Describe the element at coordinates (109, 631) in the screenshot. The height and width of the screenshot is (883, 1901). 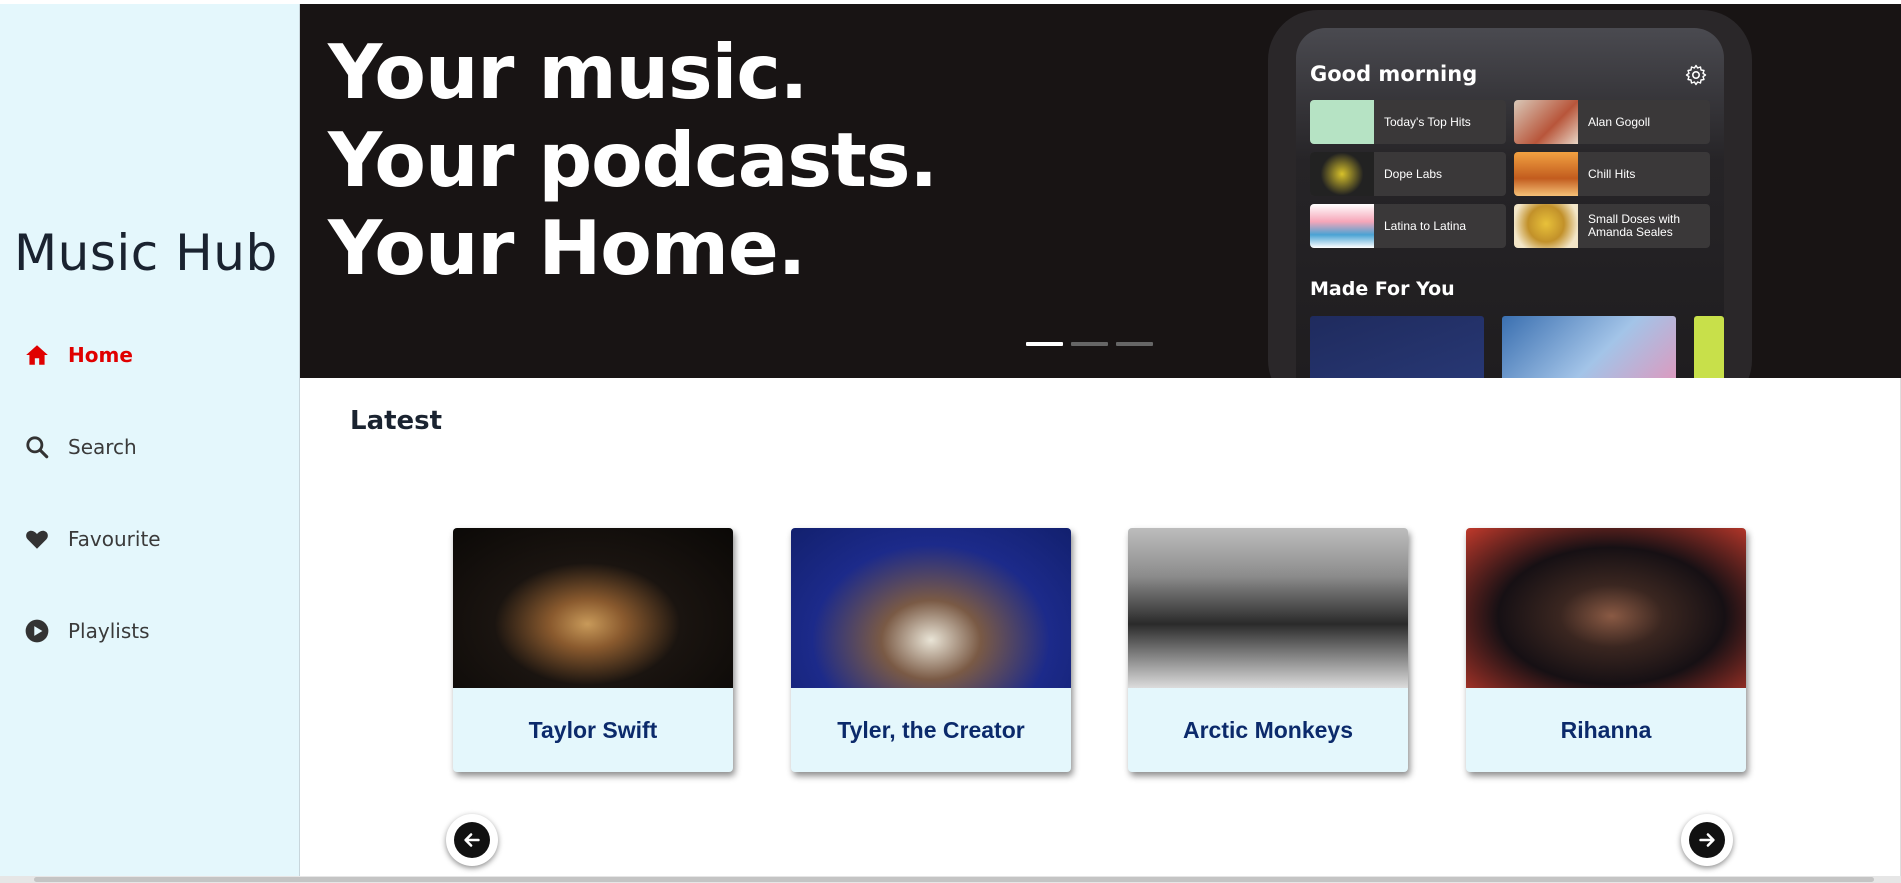
I see `nav-label-playlists: Playlists` at that location.